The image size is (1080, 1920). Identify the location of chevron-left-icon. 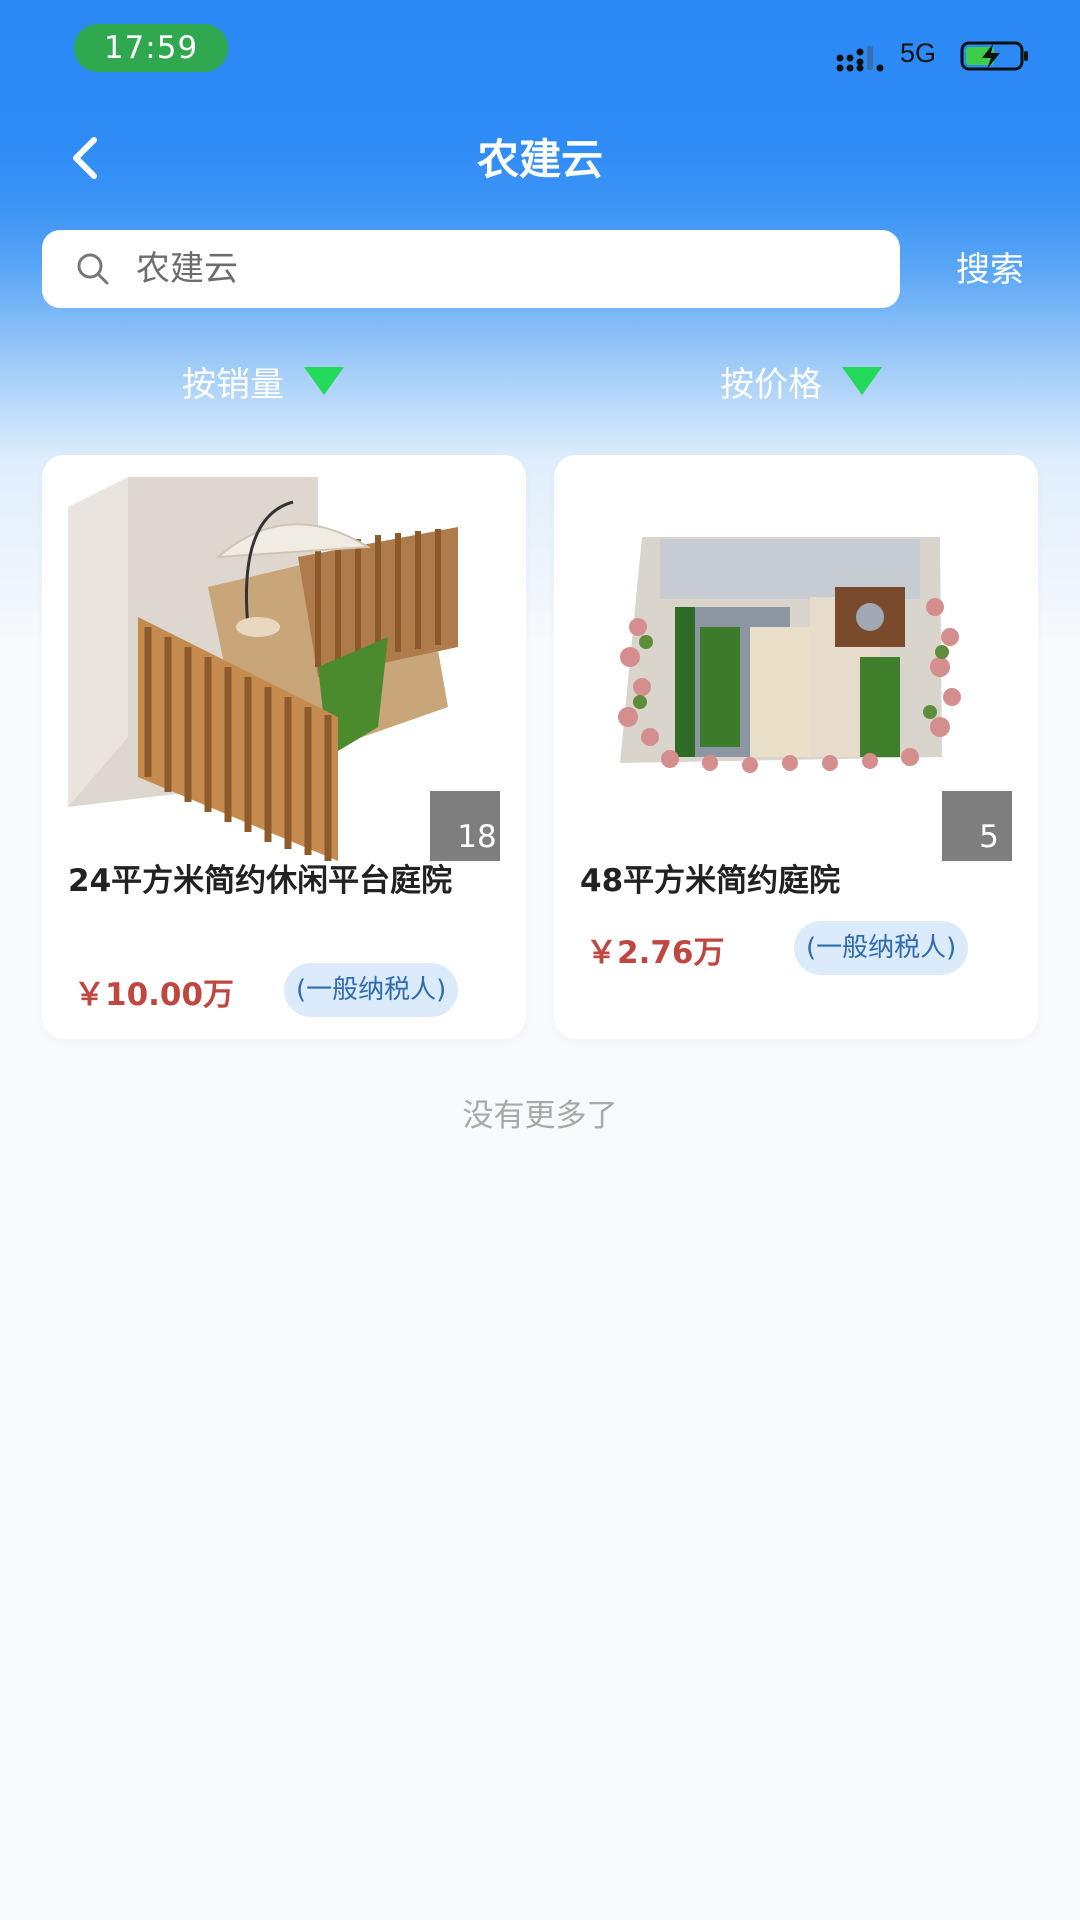
(85, 158).